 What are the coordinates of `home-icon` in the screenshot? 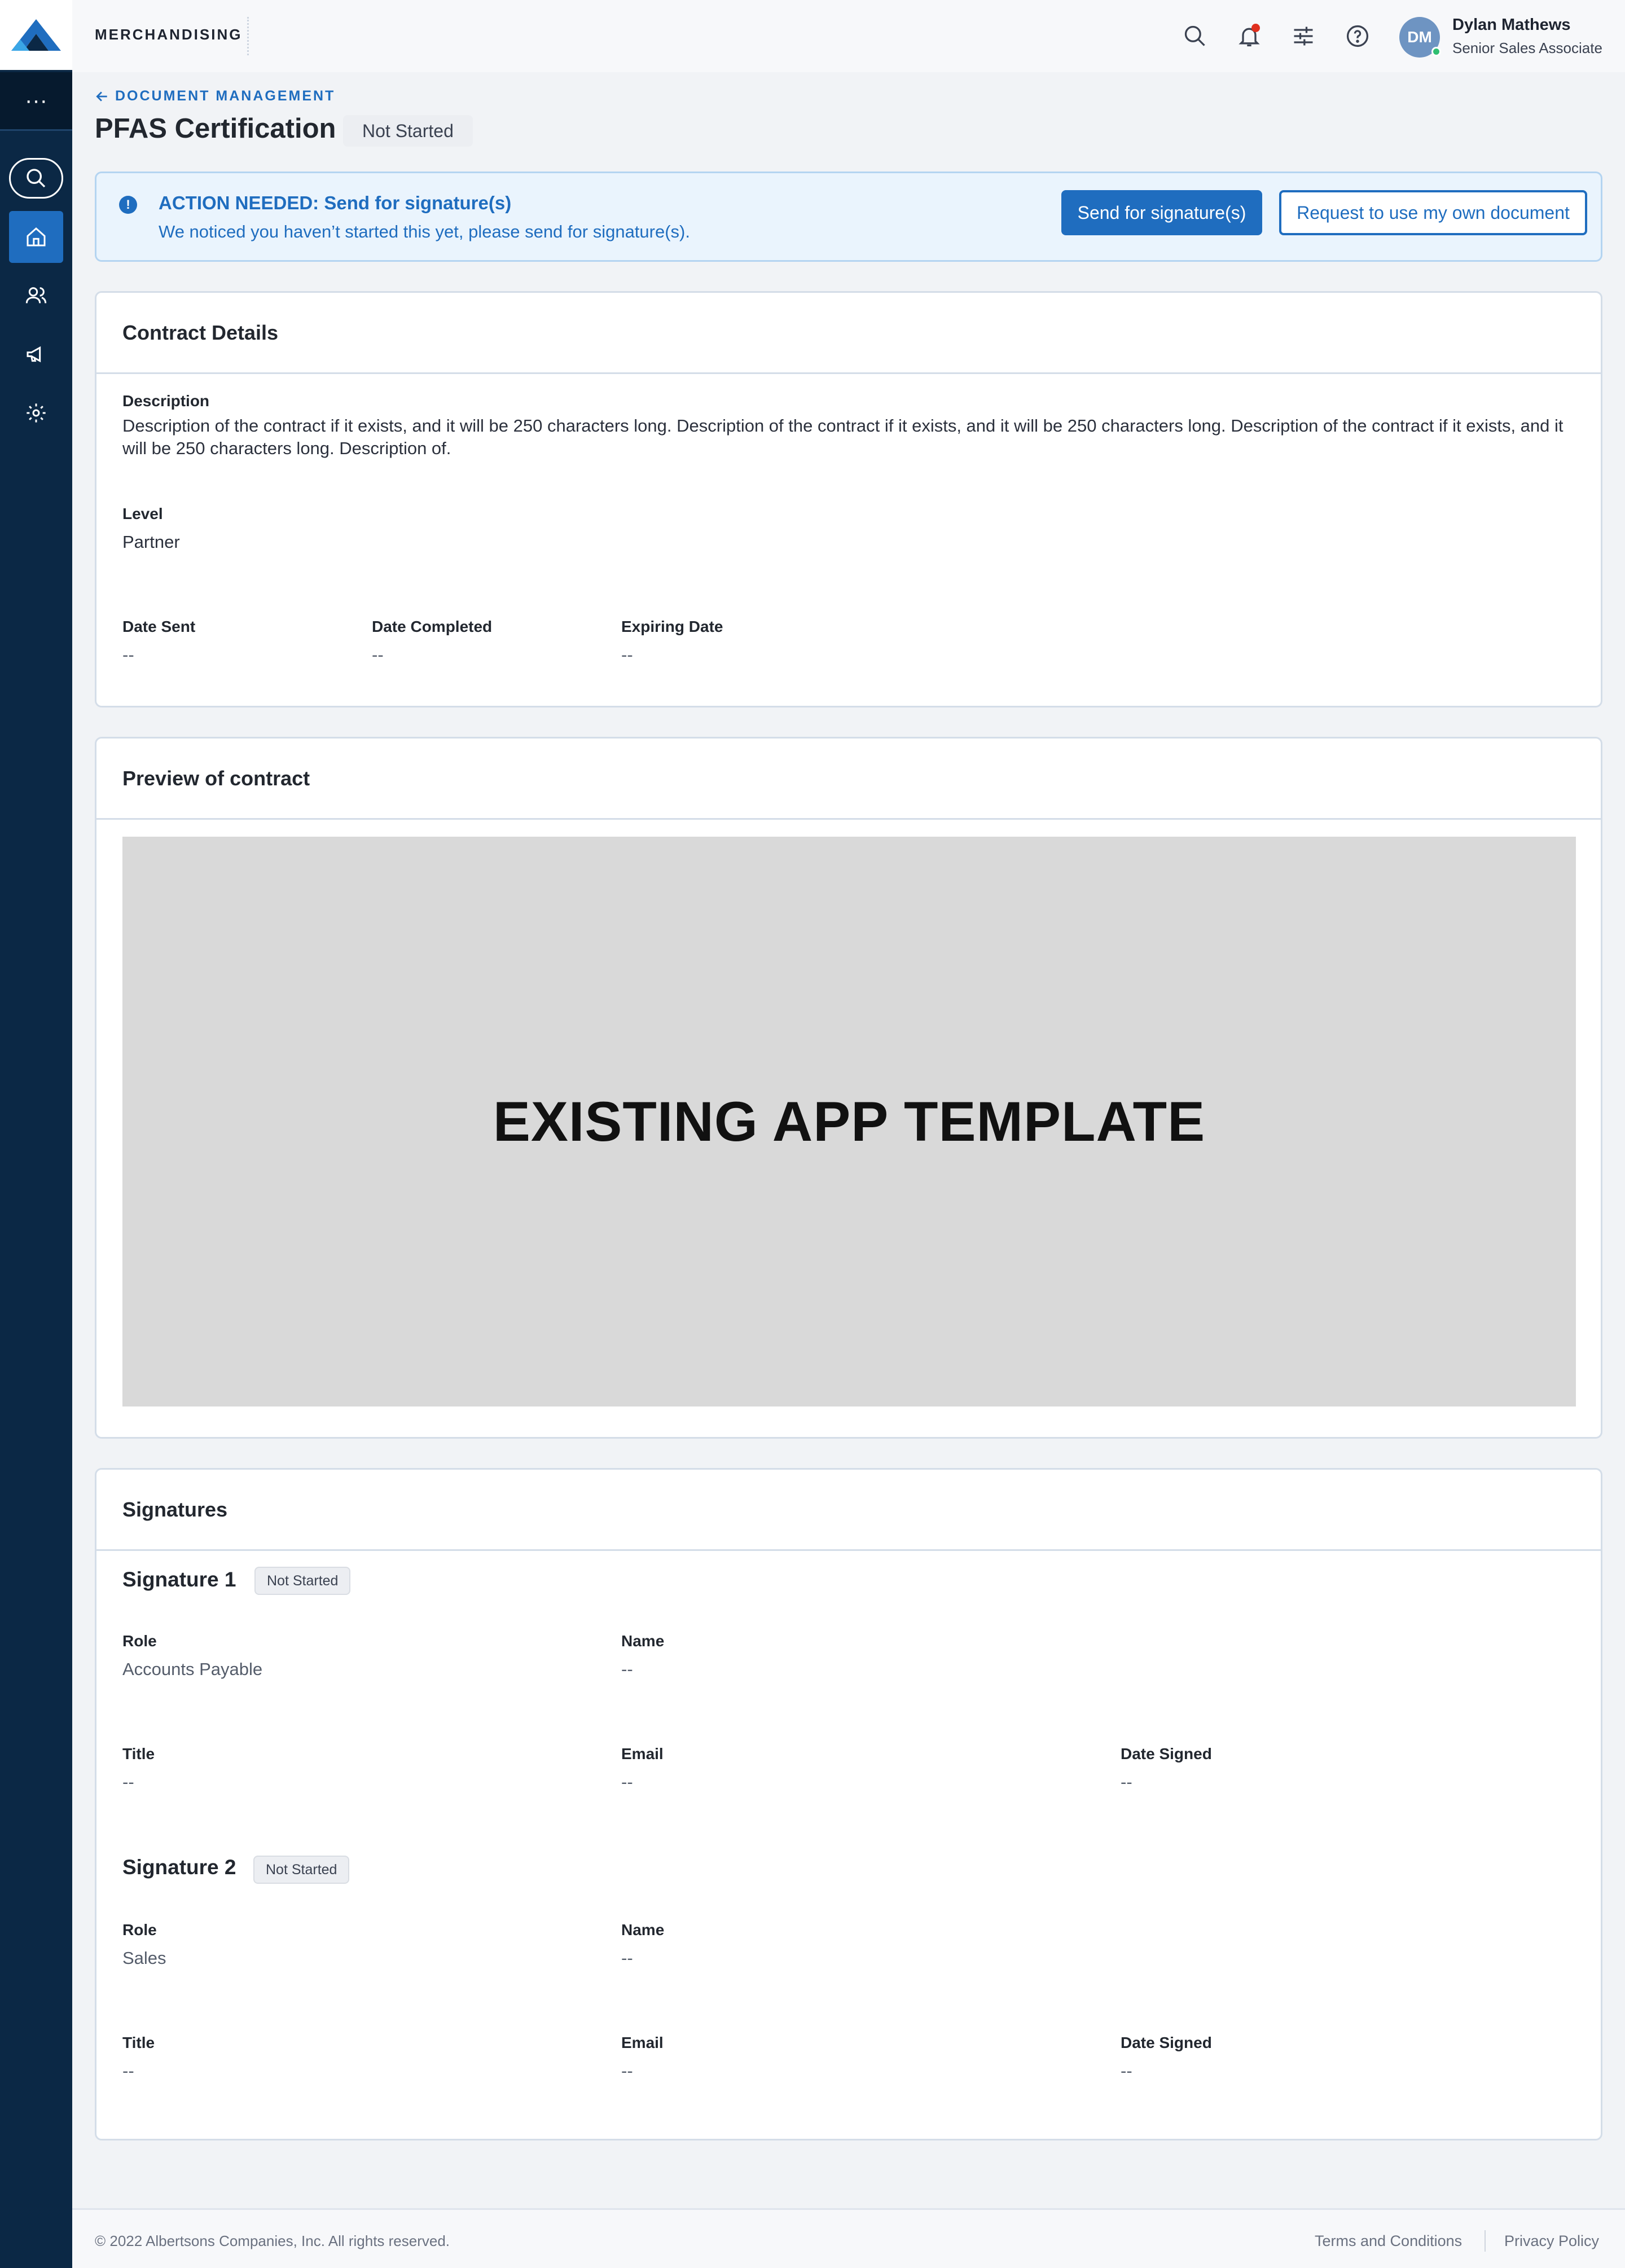 It's located at (37, 237).